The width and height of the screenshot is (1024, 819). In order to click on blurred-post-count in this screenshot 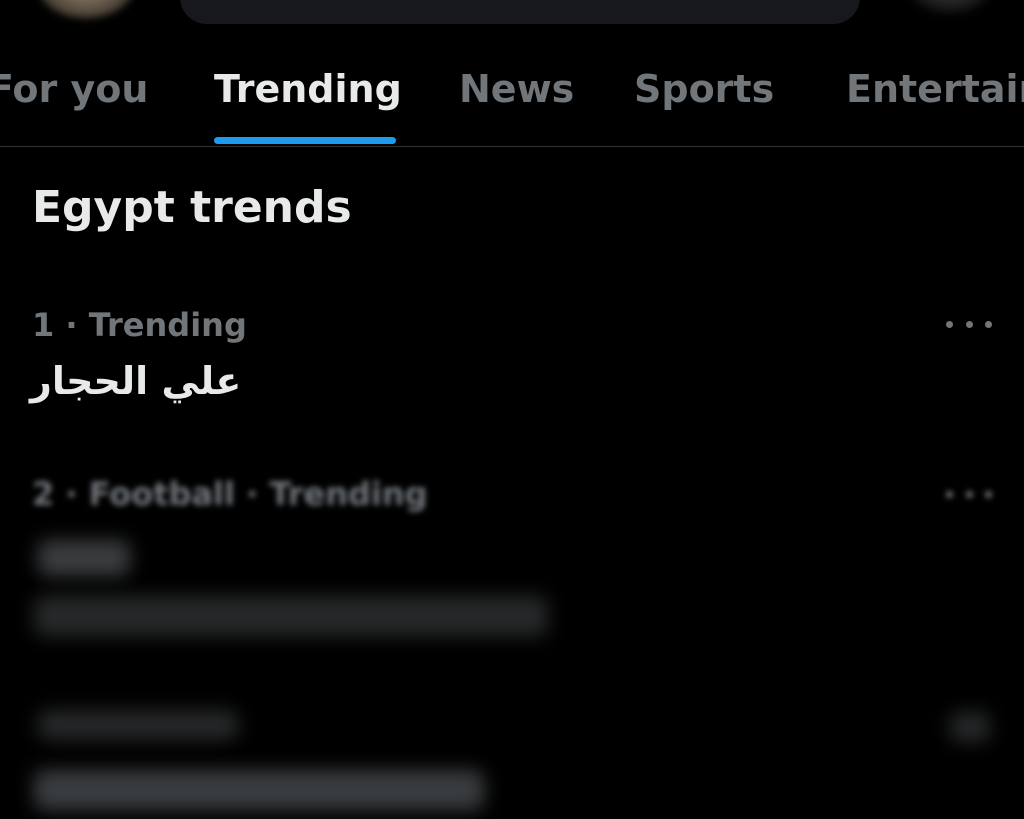, I will do `click(291, 616)`.